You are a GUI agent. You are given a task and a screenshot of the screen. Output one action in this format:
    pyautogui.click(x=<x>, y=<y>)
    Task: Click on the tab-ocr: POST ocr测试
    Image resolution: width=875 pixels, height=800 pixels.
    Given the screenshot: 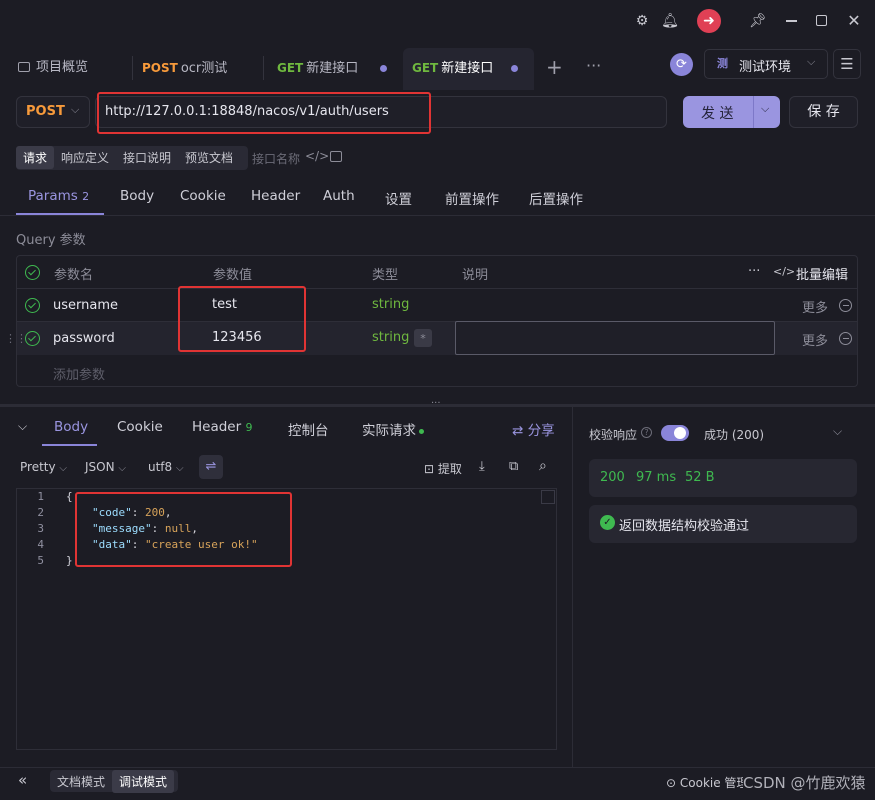 What is the action you would take?
    pyautogui.click(x=184, y=68)
    